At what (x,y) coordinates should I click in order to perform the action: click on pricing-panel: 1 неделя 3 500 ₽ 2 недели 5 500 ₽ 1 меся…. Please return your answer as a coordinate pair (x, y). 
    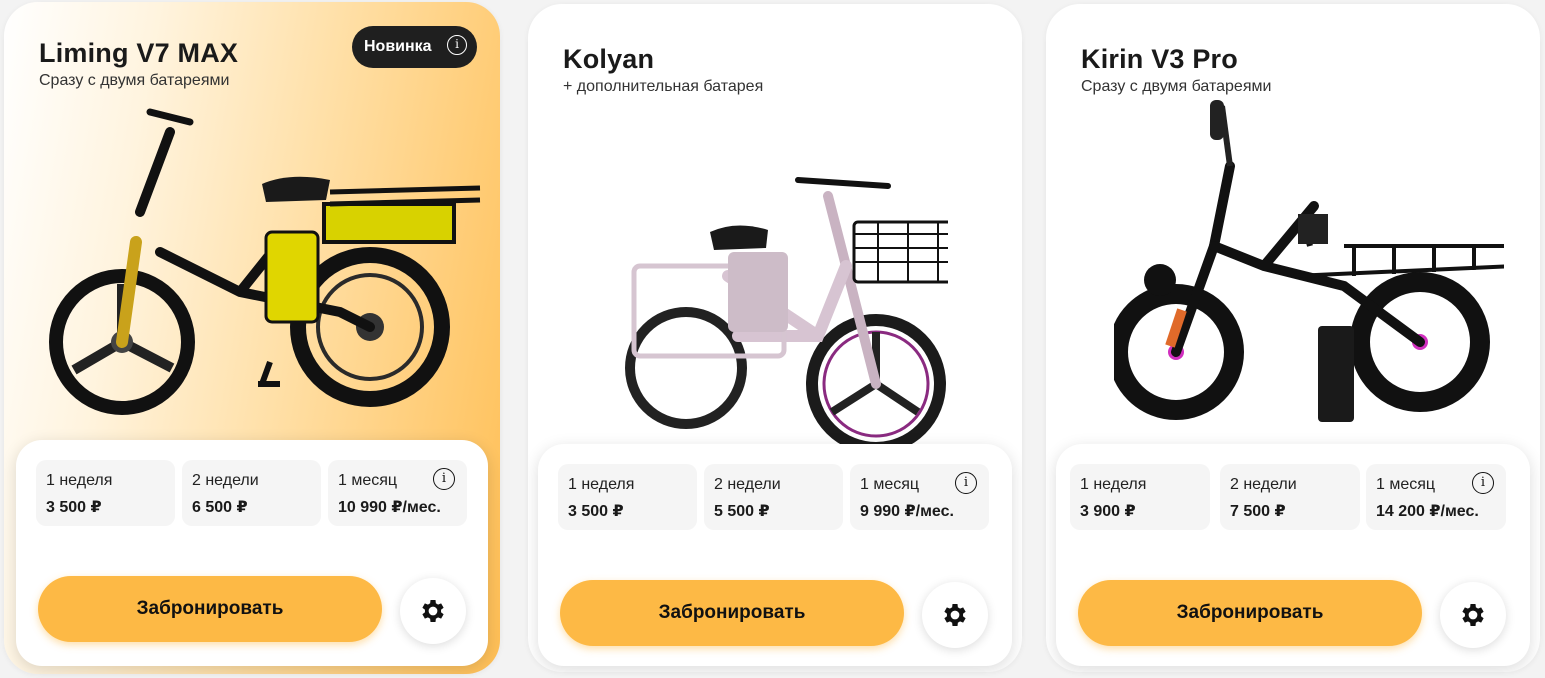
    Looking at the image, I should click on (775, 555).